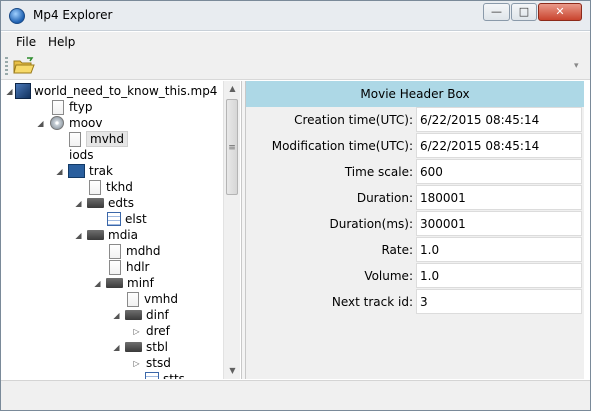 The image size is (591, 411). Describe the element at coordinates (161, 299) in the screenshot. I see `tree-node-label: vmhd` at that location.